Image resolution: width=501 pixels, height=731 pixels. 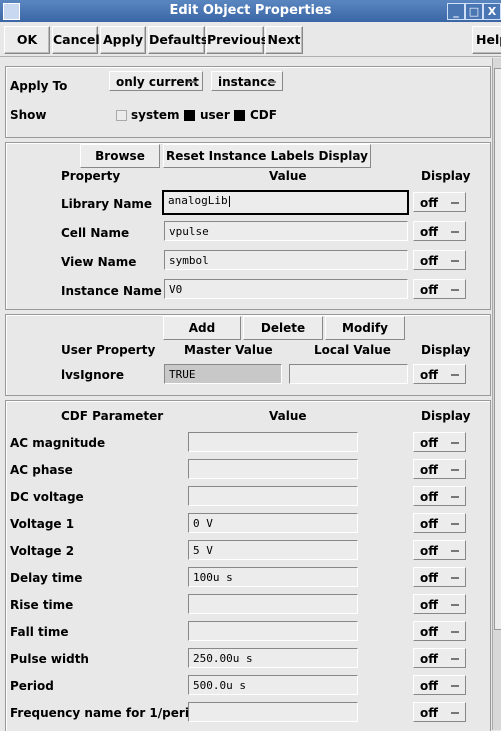 I want to click on vertical-scrollbar, so click(x=496, y=394).